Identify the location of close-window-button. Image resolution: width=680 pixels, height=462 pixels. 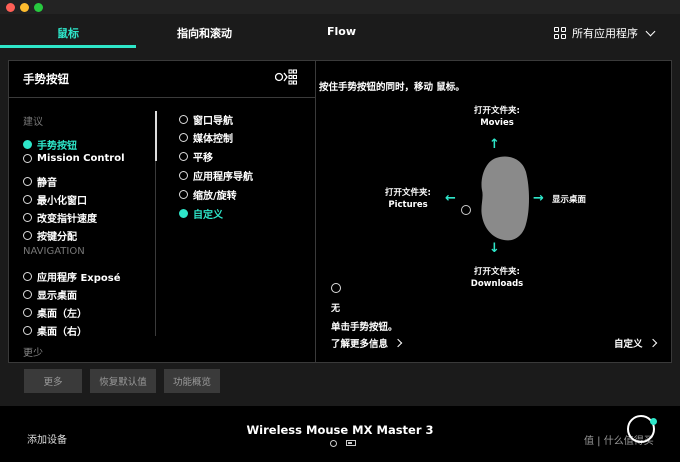
(10, 7).